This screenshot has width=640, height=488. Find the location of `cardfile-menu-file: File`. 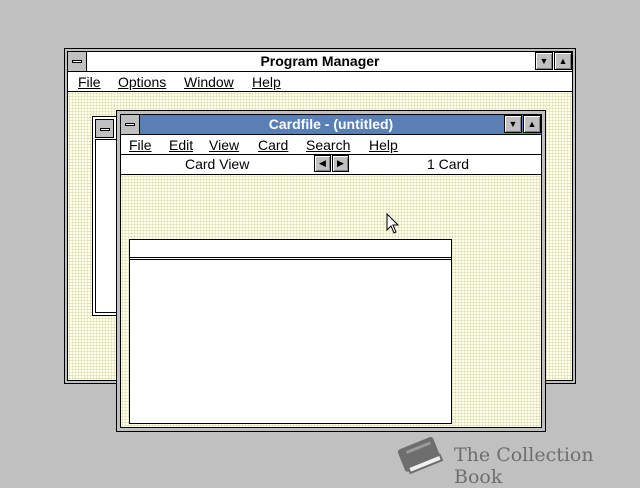

cardfile-menu-file: File is located at coordinates (140, 145).